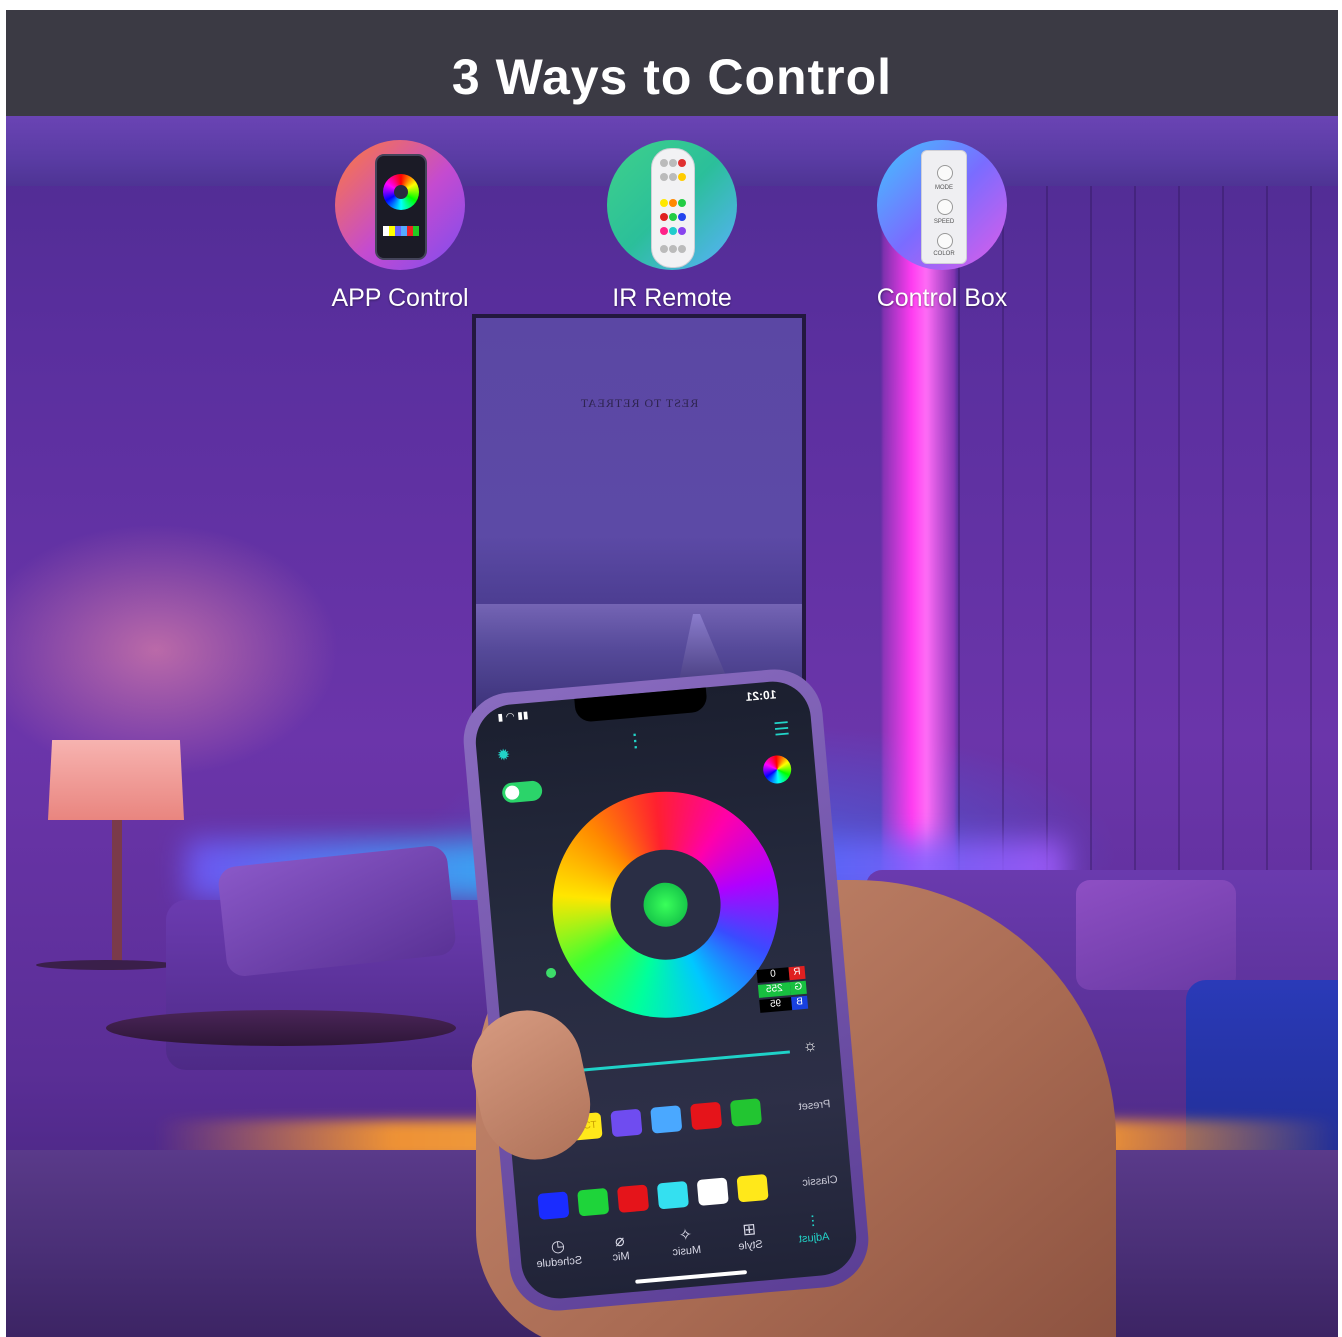  I want to click on control-box-badge: MODE SPEED COLOR, so click(942, 205).